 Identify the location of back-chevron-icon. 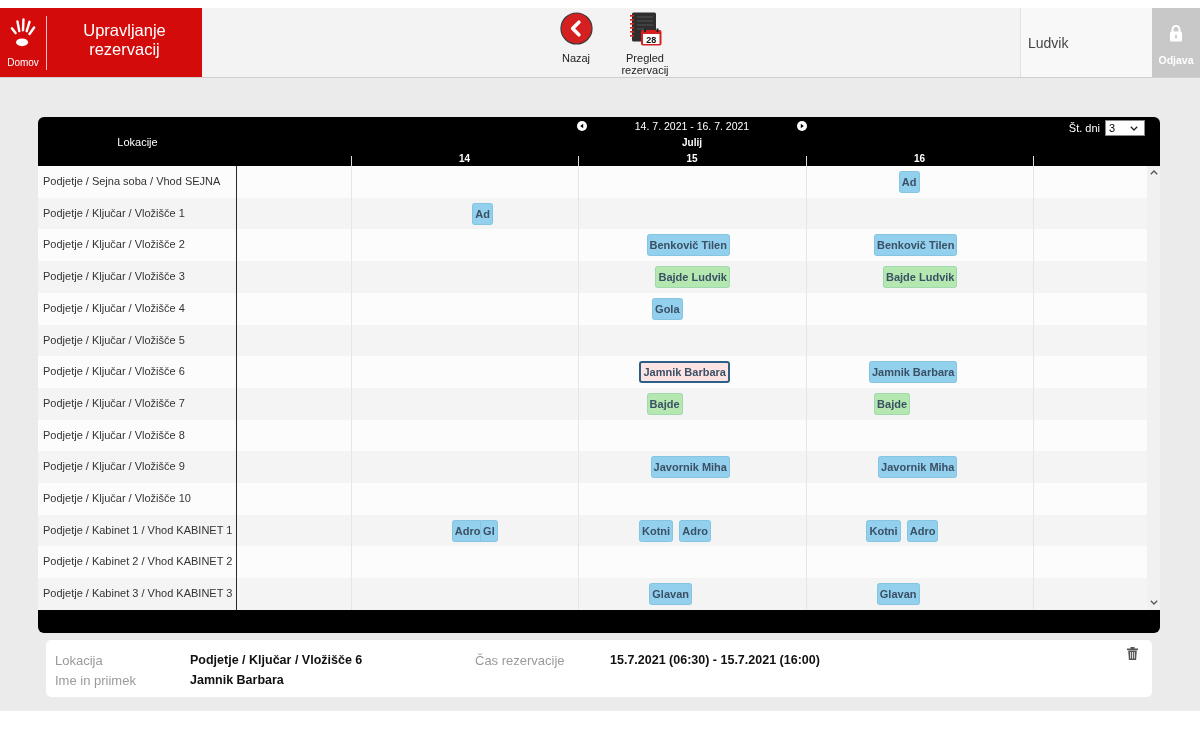
(576, 28).